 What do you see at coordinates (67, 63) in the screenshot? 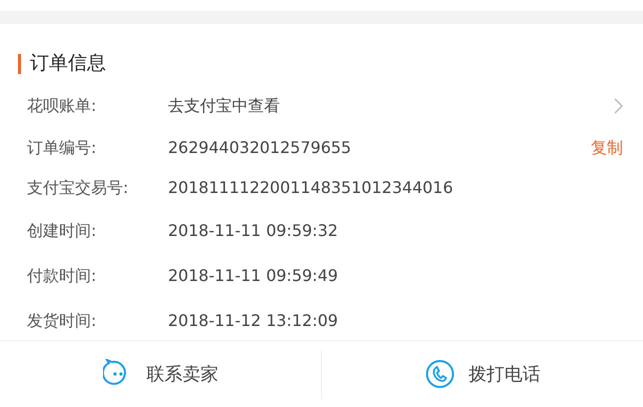
I see `section-title: 订单信息` at bounding box center [67, 63].